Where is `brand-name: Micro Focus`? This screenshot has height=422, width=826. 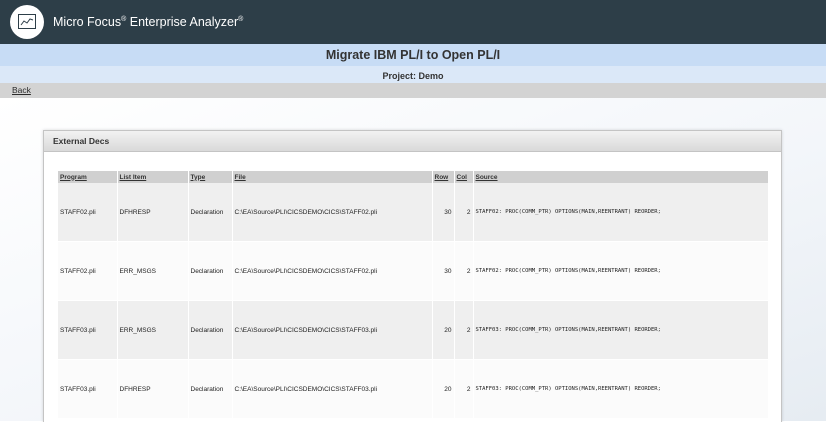
brand-name: Micro Focus is located at coordinates (87, 22).